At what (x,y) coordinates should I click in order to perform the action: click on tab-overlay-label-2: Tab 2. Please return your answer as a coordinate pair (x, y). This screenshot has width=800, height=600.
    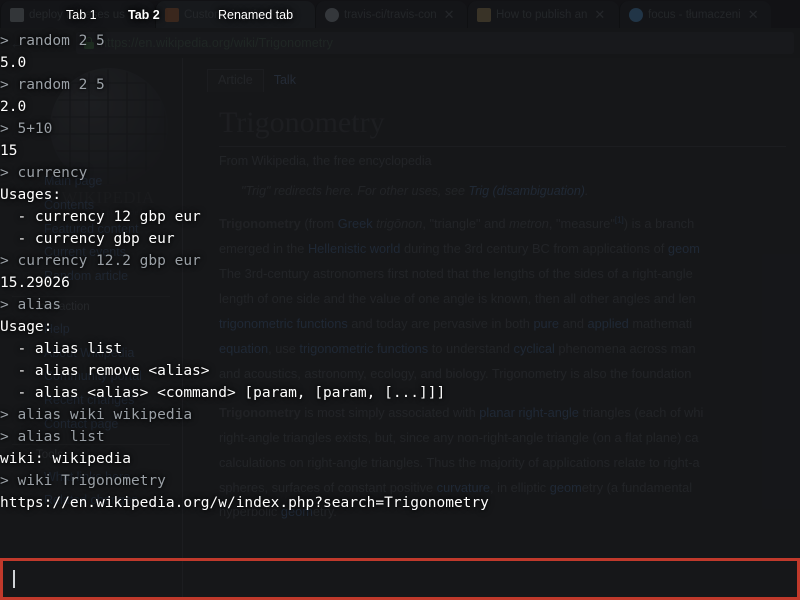
    Looking at the image, I should click on (144, 15).